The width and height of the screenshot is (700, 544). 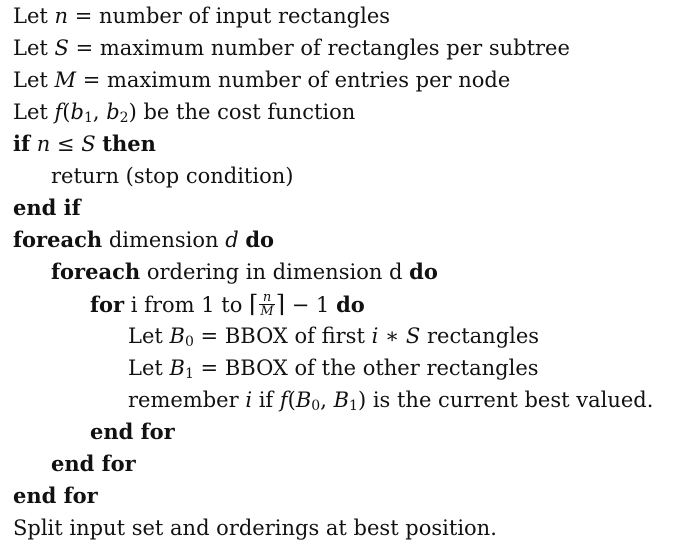 What do you see at coordinates (187, 400) in the screenshot?
I see `line-text: remember` at bounding box center [187, 400].